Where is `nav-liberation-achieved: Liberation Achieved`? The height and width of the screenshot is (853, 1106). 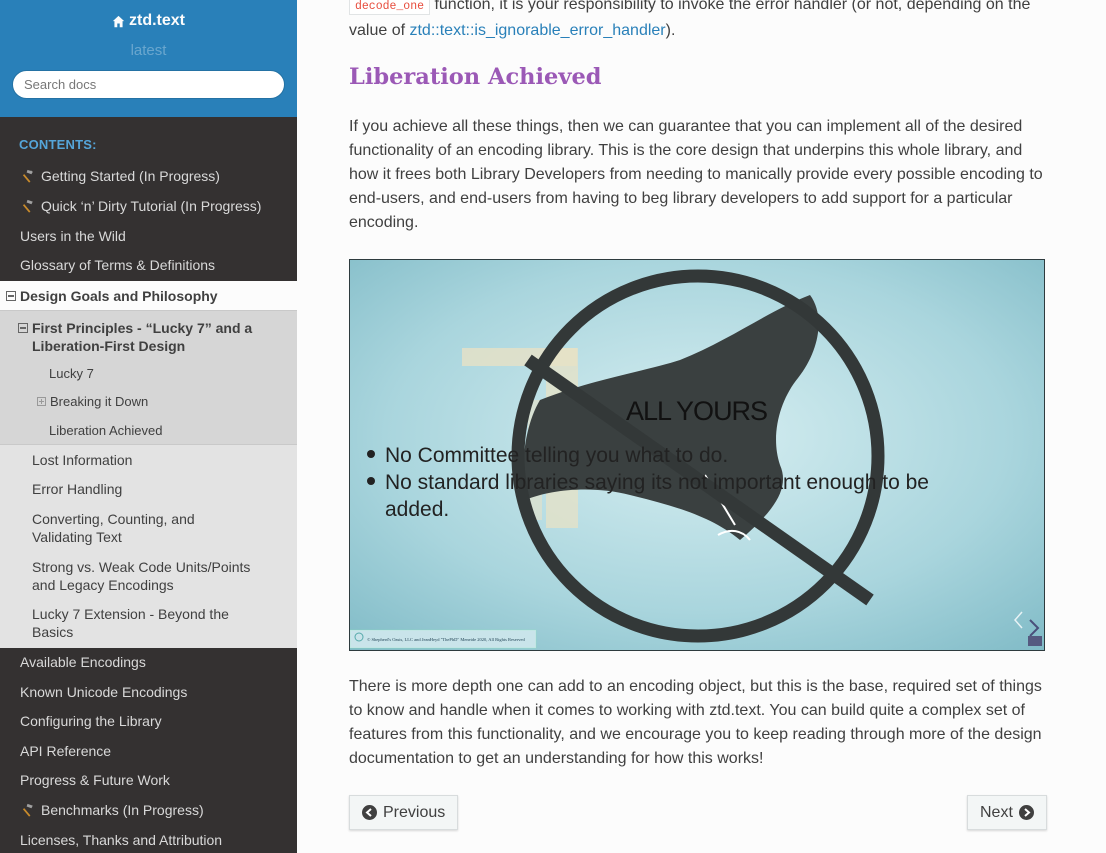
nav-liberation-achieved: Liberation Achieved is located at coordinates (105, 430).